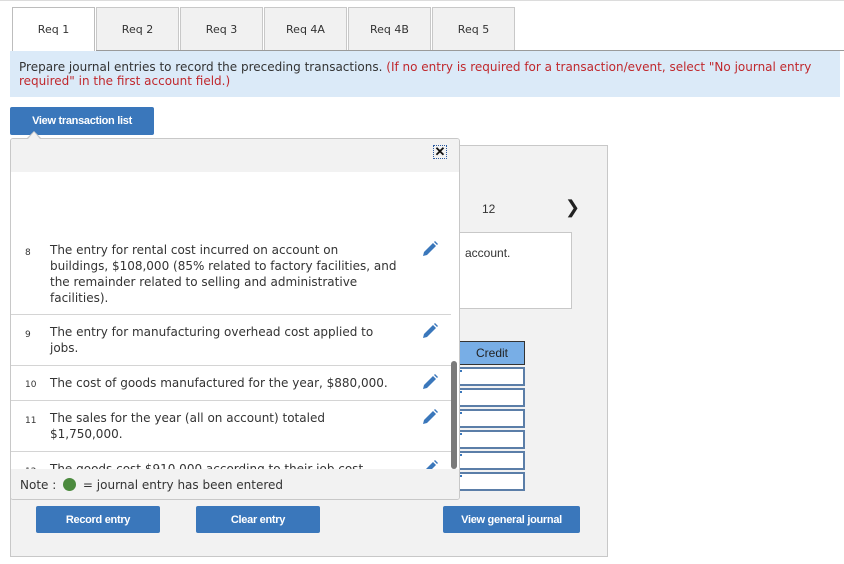 This screenshot has width=844, height=564. Describe the element at coordinates (492, 353) in the screenshot. I see `credit-header: Credit` at that location.